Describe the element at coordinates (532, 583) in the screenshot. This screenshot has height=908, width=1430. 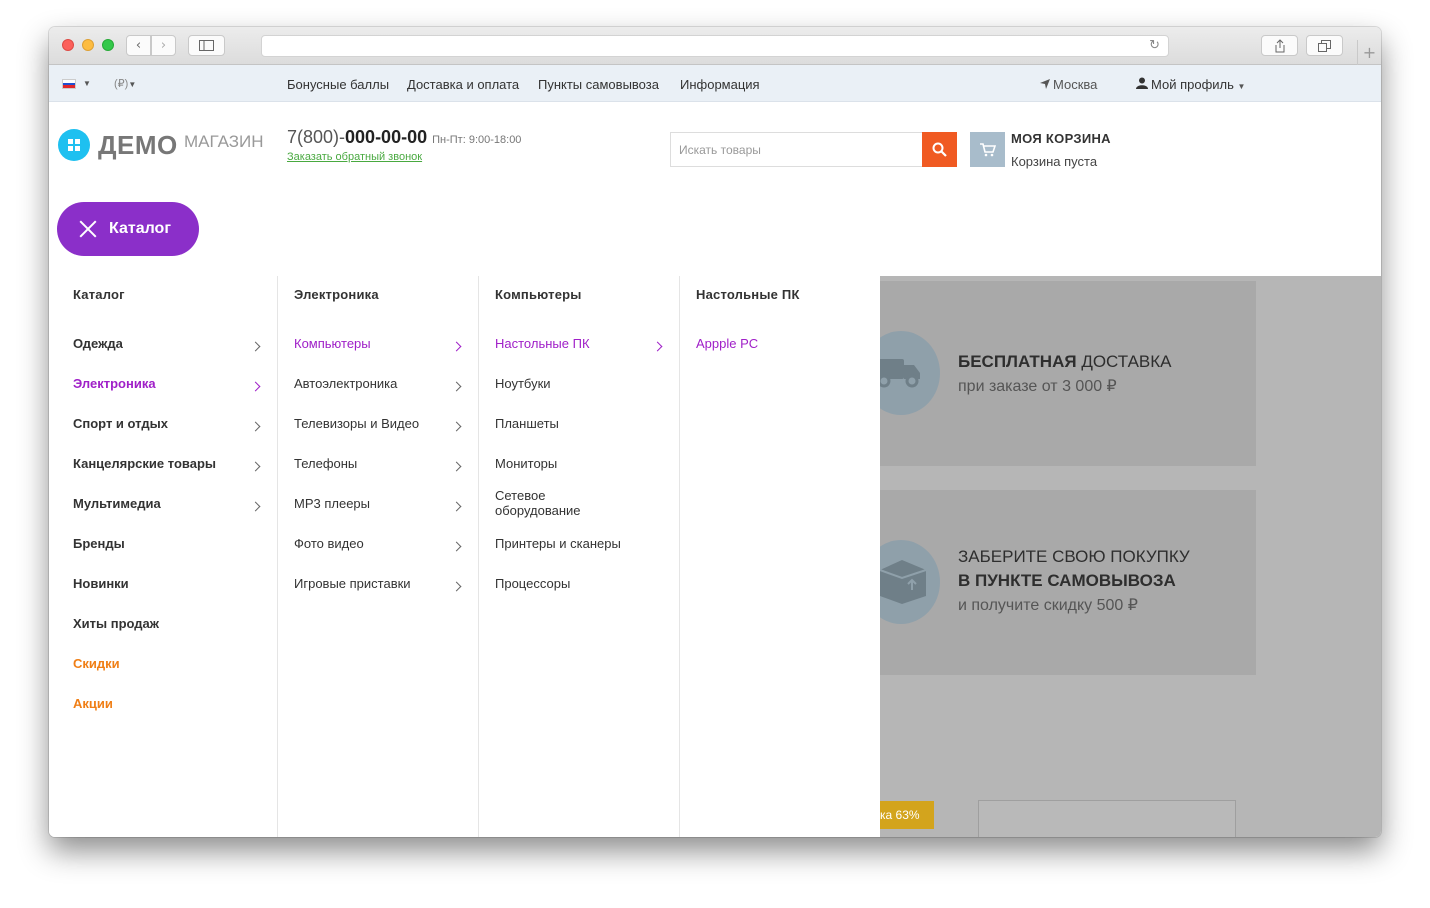
I see `menu-item-processors: Процессоры` at that location.